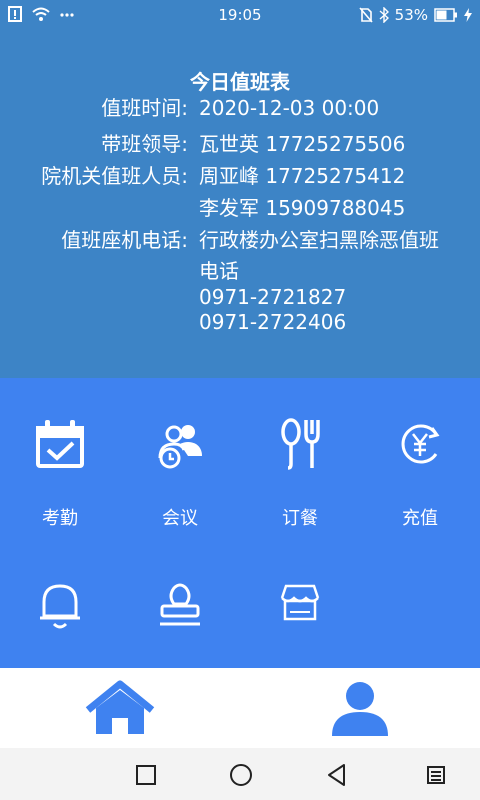  Describe the element at coordinates (144, 144) in the screenshot. I see `duty-label: 带班领导:` at that location.